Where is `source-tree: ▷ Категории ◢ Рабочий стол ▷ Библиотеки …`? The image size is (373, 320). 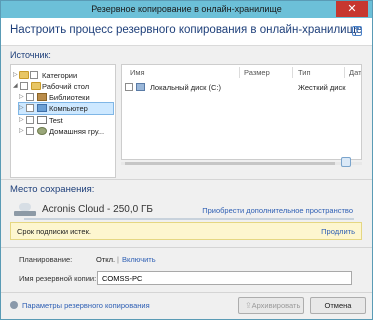 source-tree: ▷ Категории ◢ Рабочий стол ▷ Библиотеки … is located at coordinates (63, 121).